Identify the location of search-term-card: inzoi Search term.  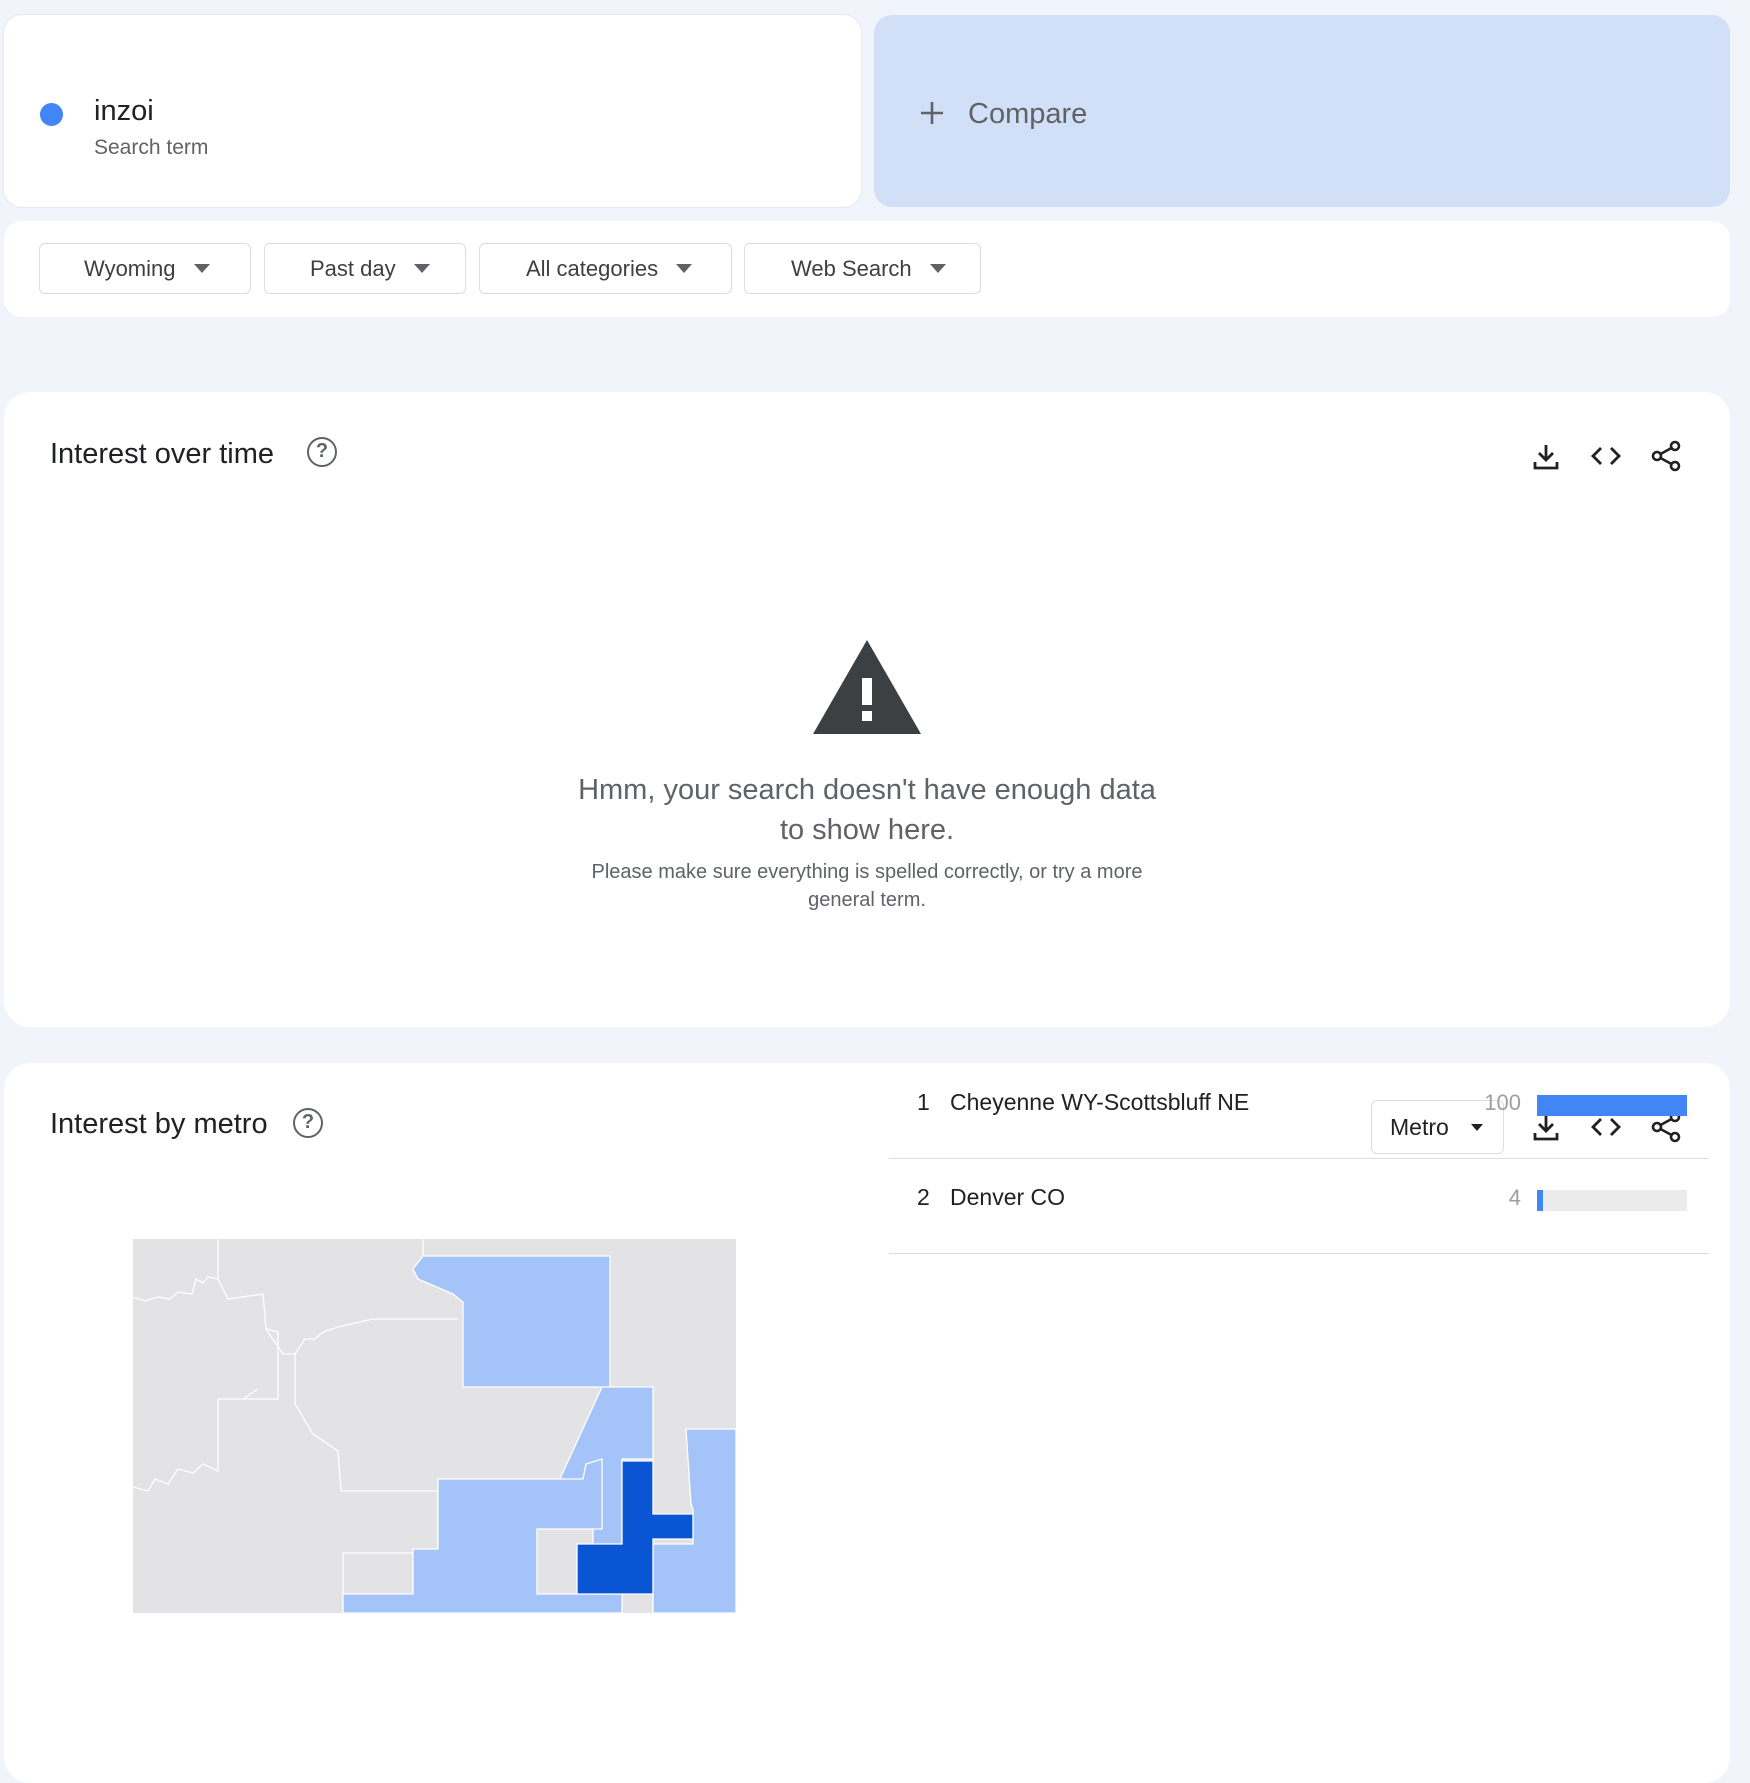
(432, 111).